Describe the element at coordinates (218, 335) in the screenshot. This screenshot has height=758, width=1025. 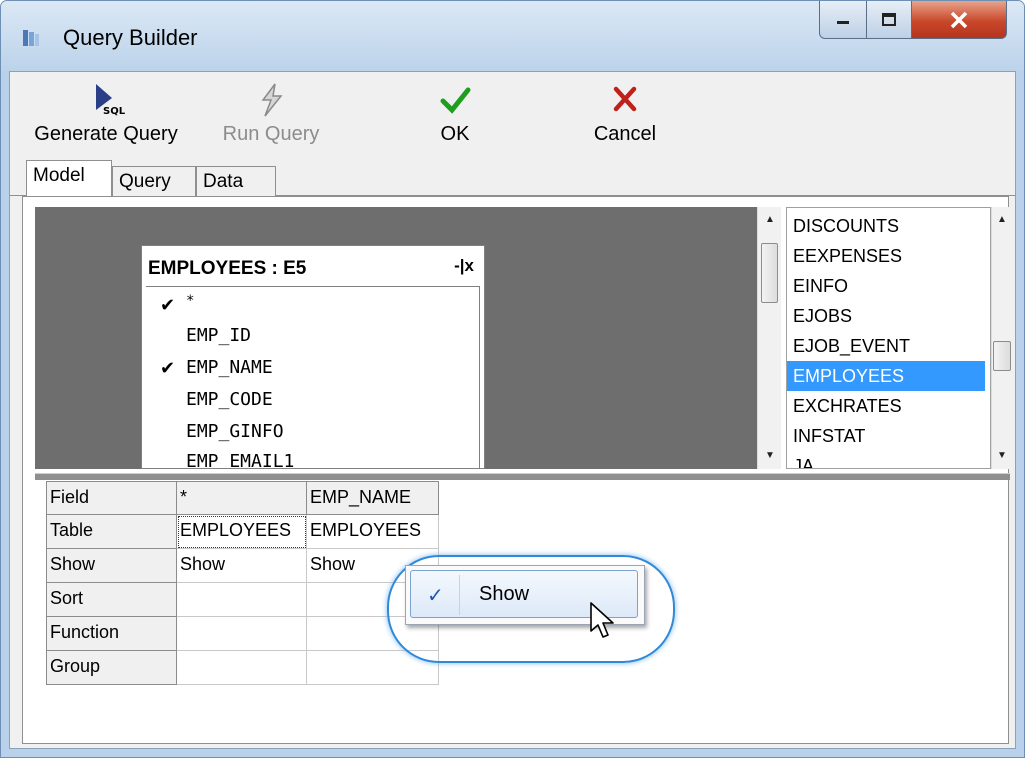
I see `column-item: EMP_ID` at that location.